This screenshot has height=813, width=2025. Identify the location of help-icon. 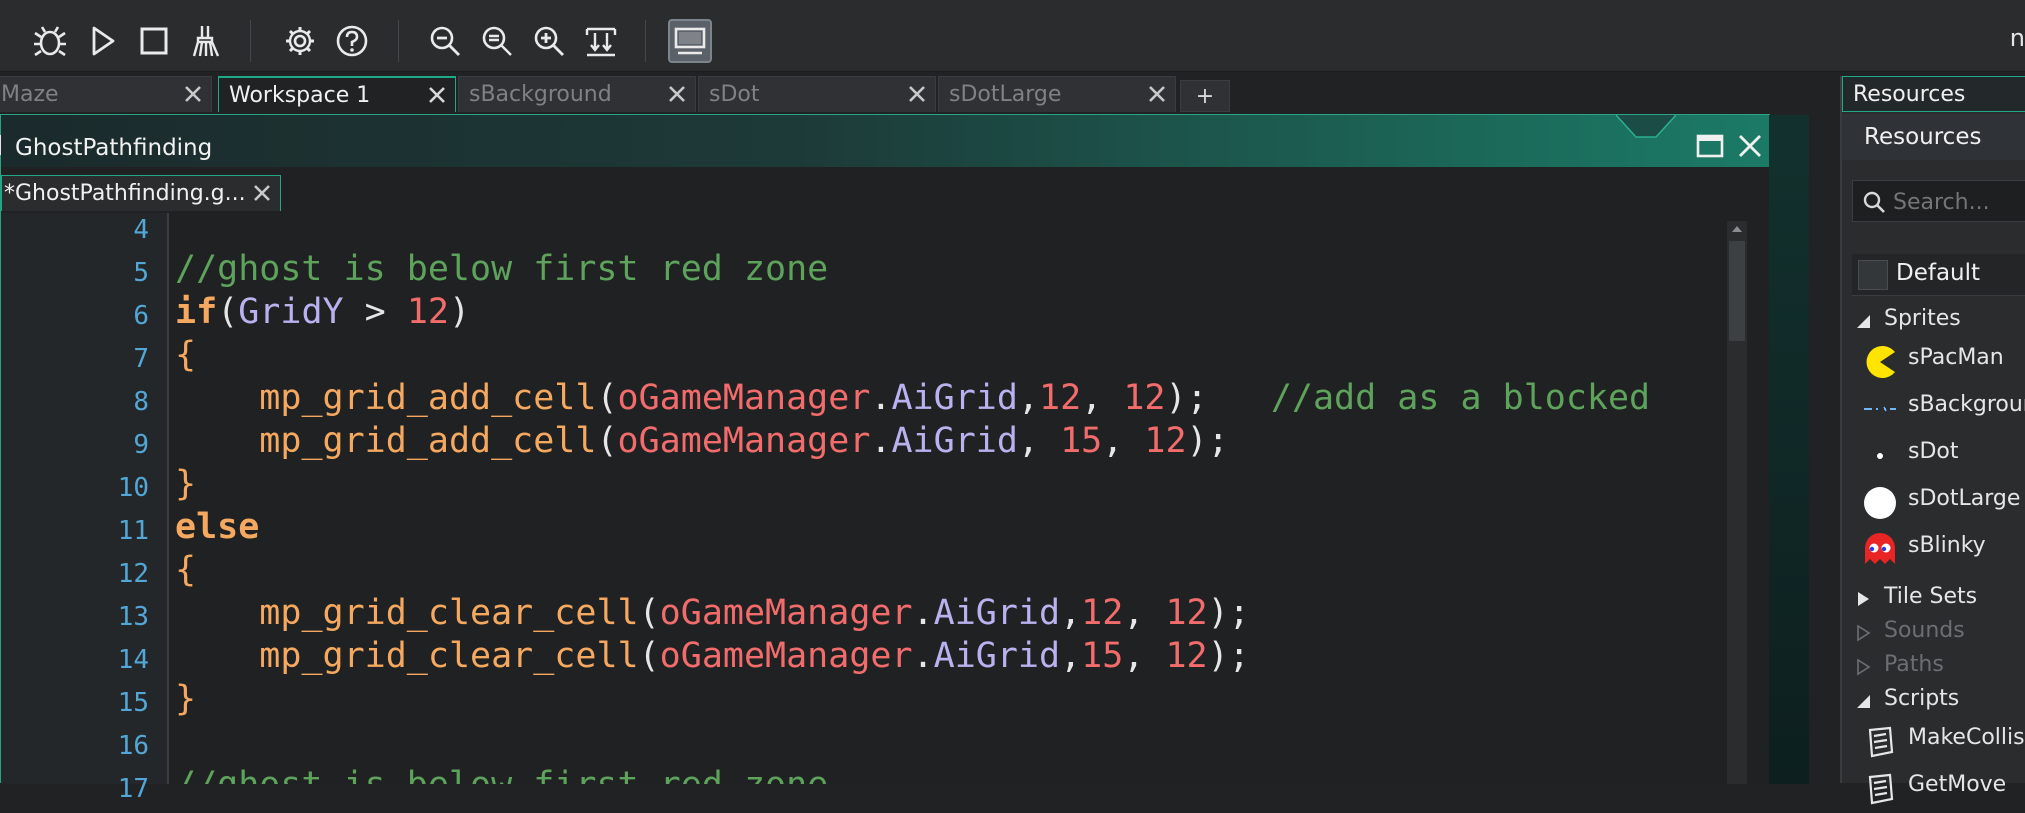
(352, 41).